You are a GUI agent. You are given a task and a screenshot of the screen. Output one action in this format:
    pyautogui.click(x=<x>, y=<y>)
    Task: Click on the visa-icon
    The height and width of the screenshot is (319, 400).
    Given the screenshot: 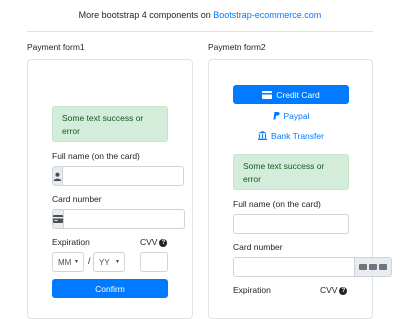 What is the action you would take?
    pyautogui.click(x=363, y=267)
    